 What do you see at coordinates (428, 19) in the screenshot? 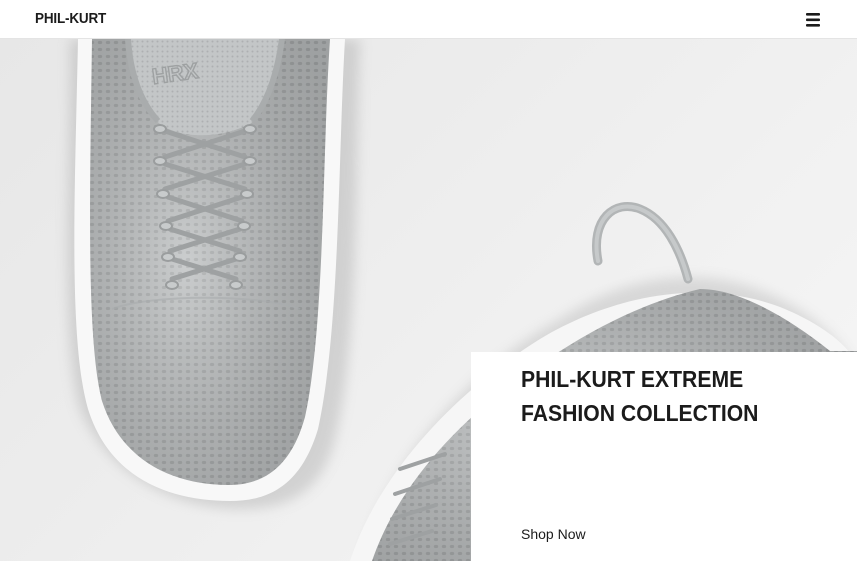
I see `site-header: PHIL-KURT` at bounding box center [428, 19].